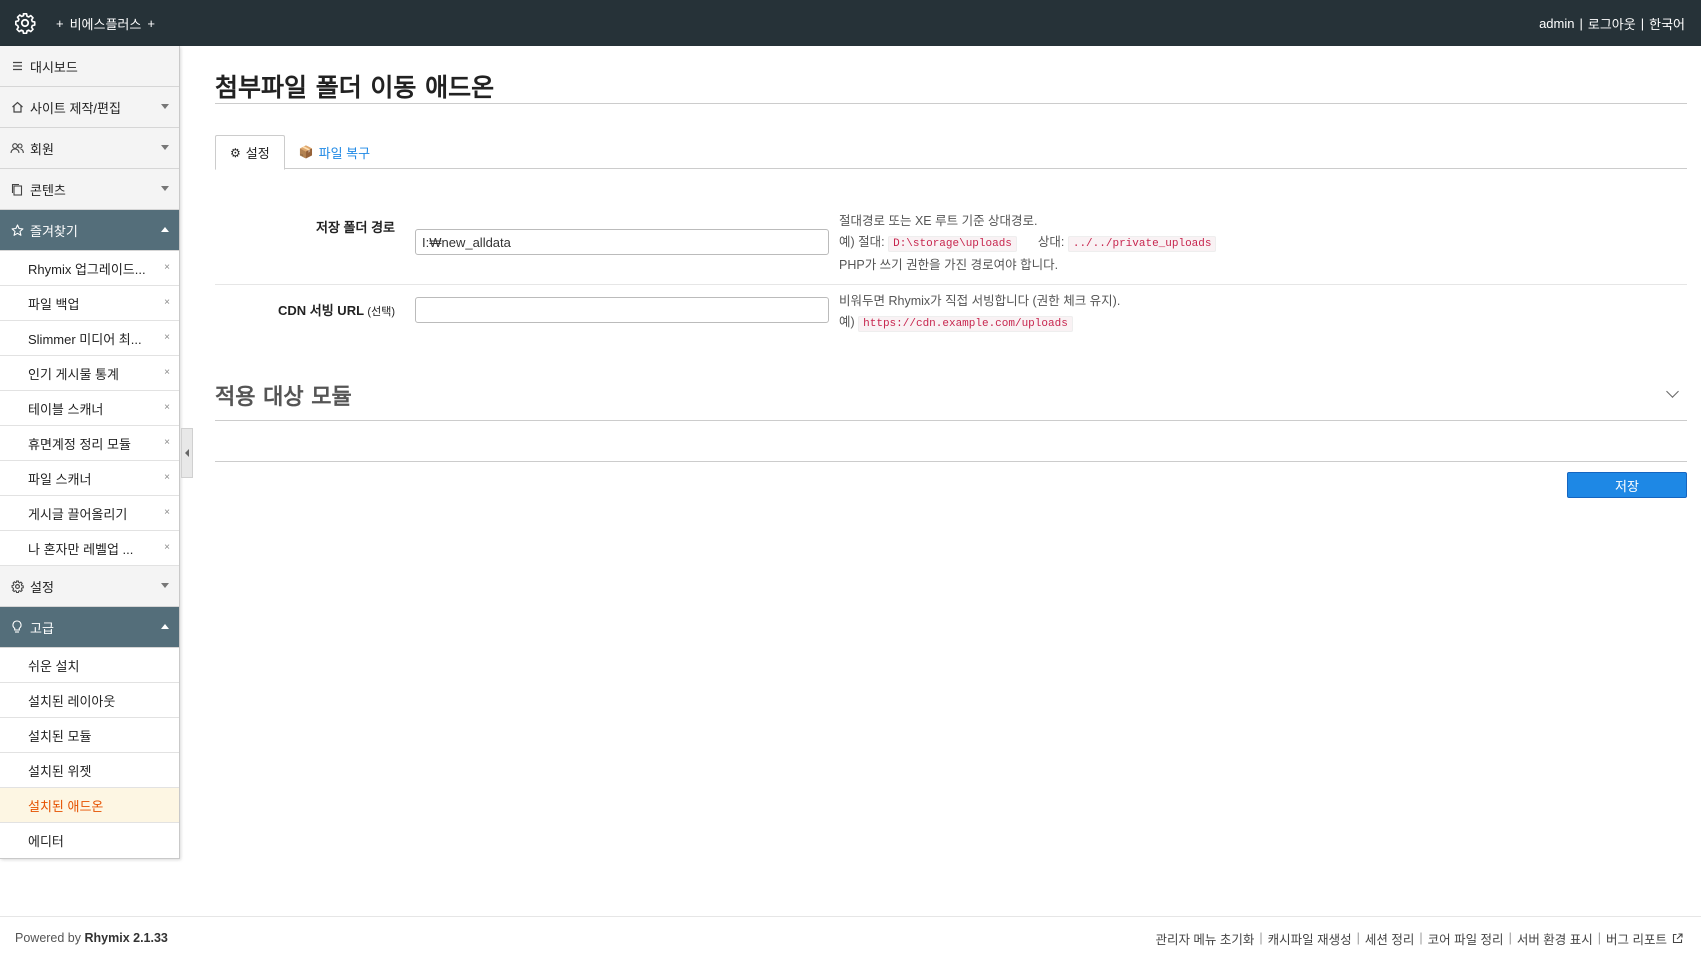  Describe the element at coordinates (79, 444) in the screenshot. I see `favorite-item-label: 휴면계정 정리 모듈` at that location.